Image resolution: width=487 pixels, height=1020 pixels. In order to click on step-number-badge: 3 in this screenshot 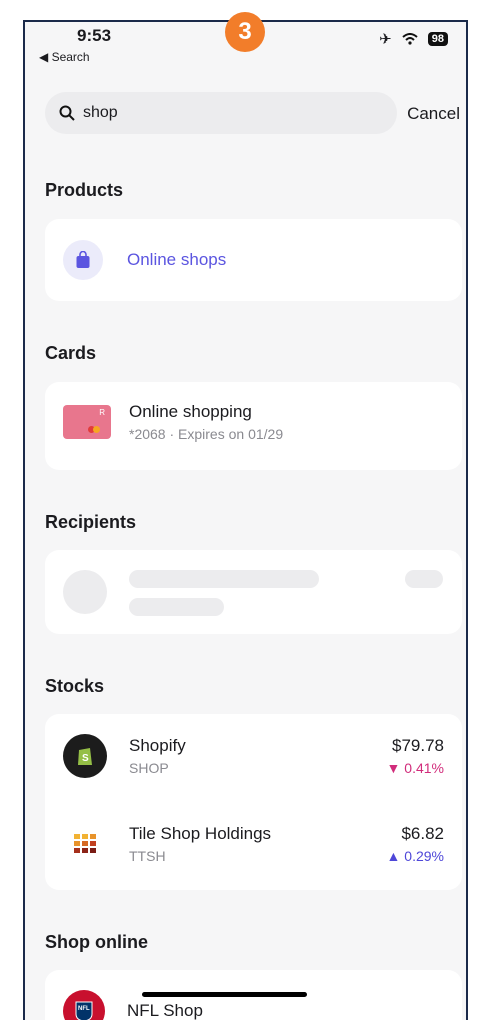, I will do `click(245, 32)`.